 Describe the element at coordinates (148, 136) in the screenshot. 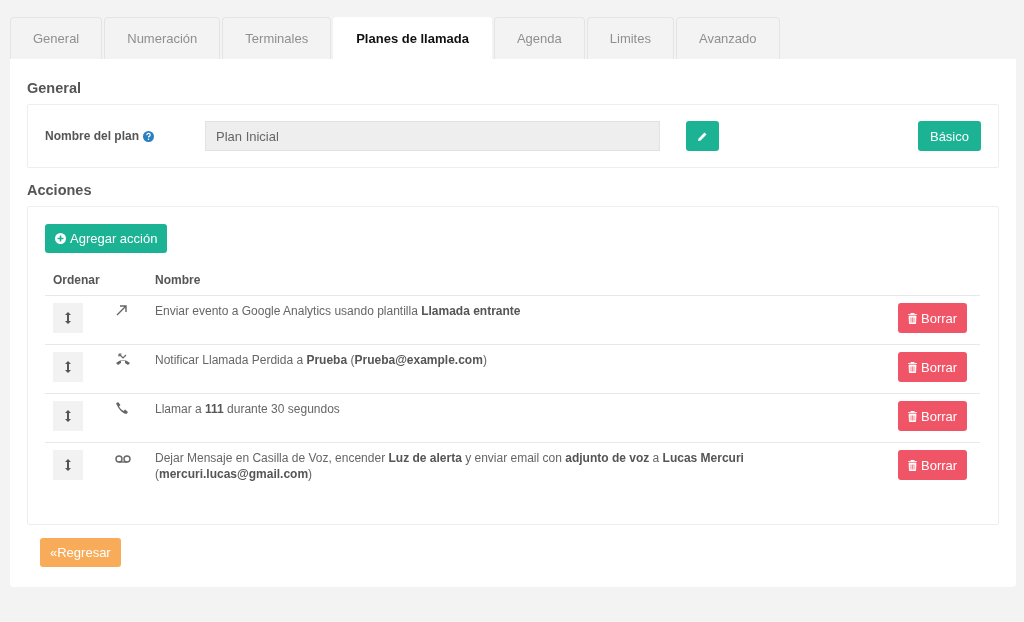

I see `help-icon` at that location.